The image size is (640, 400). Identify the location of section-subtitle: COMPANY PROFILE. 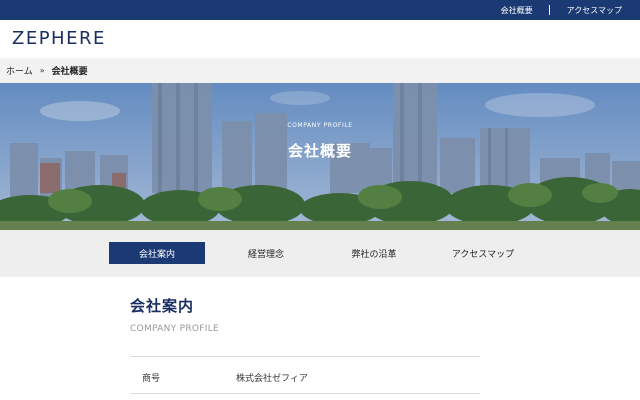
(175, 329).